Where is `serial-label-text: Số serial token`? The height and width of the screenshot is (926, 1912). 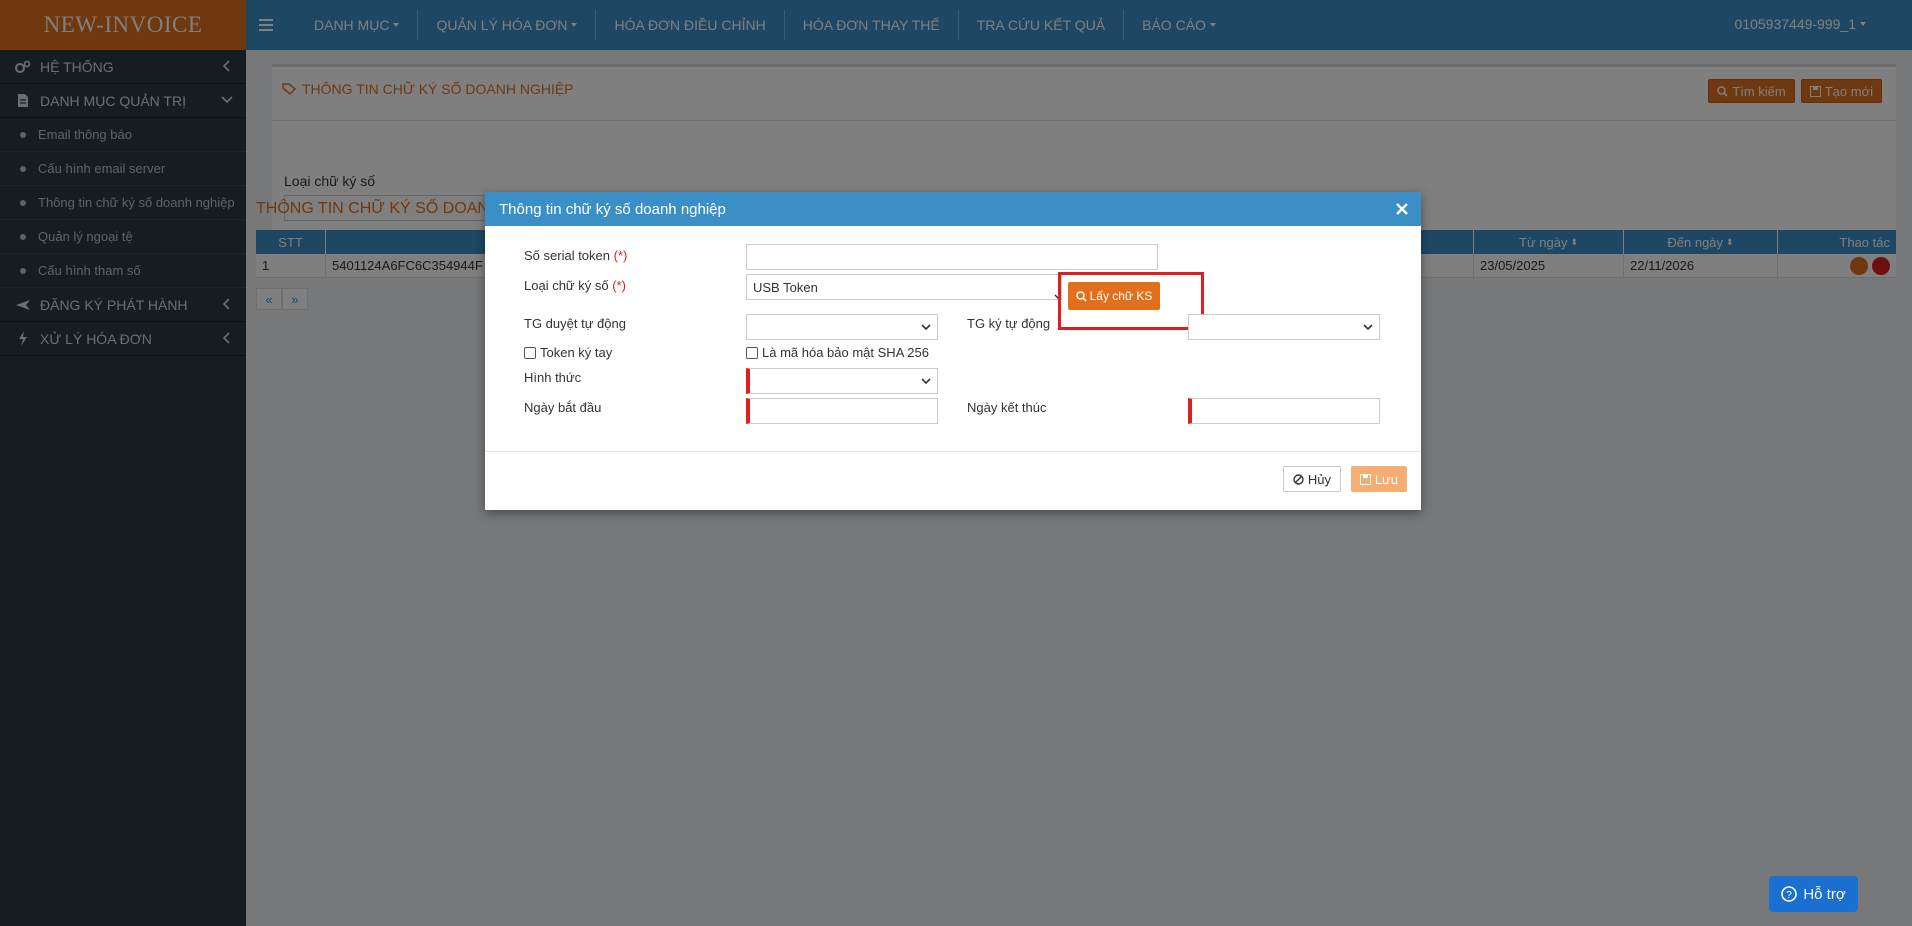 serial-label-text: Số serial token is located at coordinates (567, 255).